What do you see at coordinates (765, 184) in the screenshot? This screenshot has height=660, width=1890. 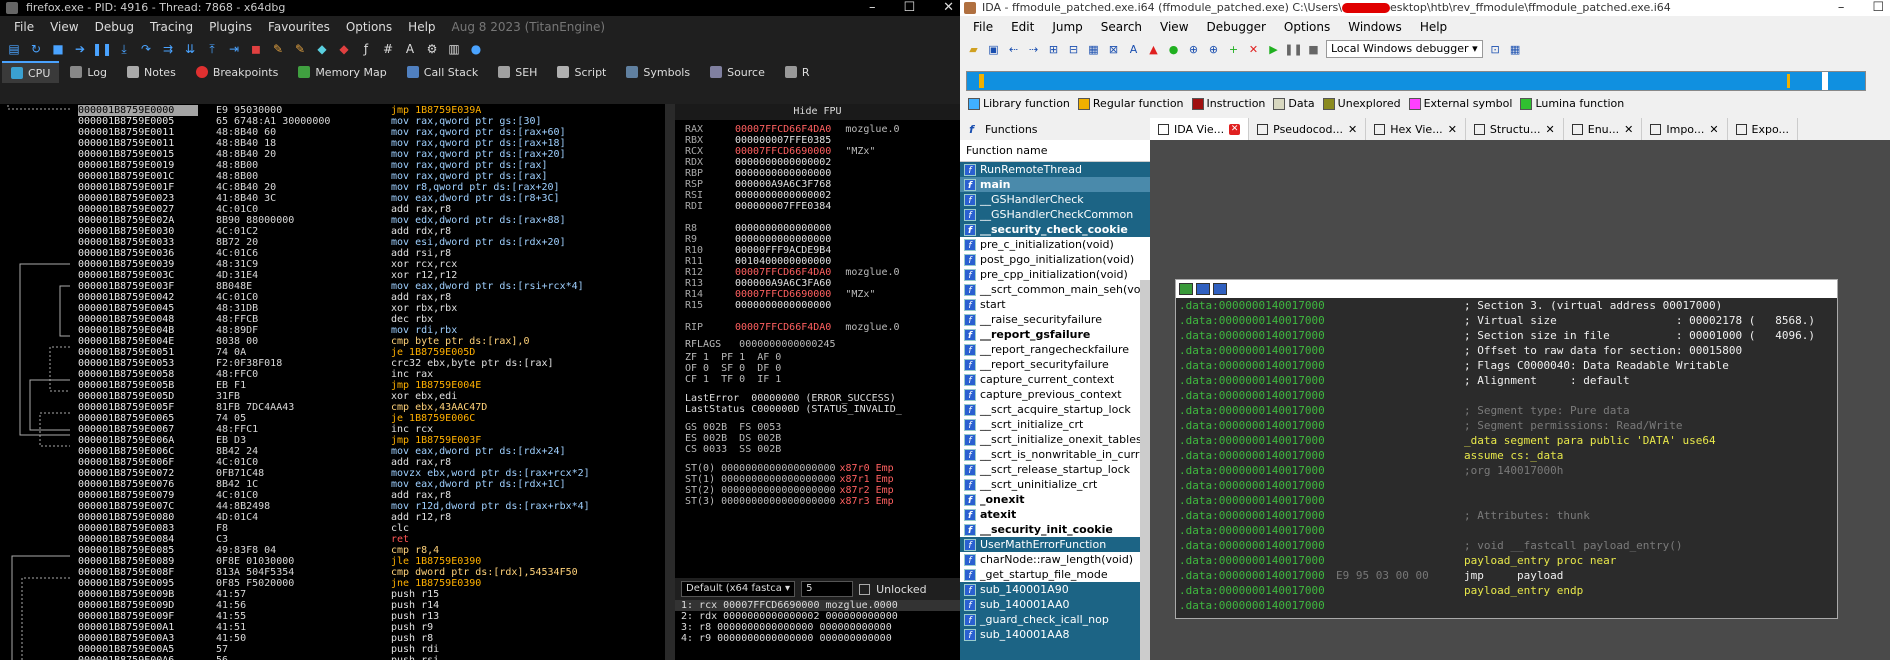 I see `register-row: RSP 000000A9A6C3F768` at bounding box center [765, 184].